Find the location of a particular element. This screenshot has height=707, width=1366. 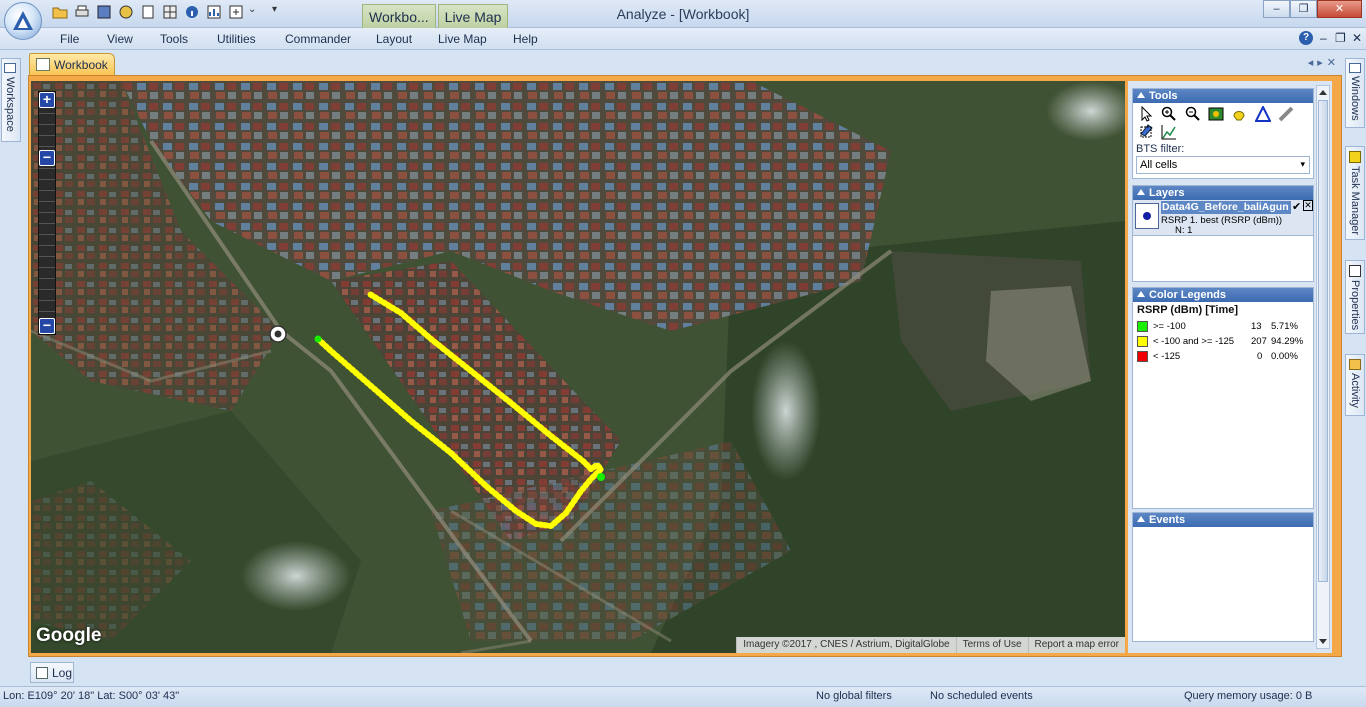

ribbon-minimize-icon: – is located at coordinates (1323, 38).